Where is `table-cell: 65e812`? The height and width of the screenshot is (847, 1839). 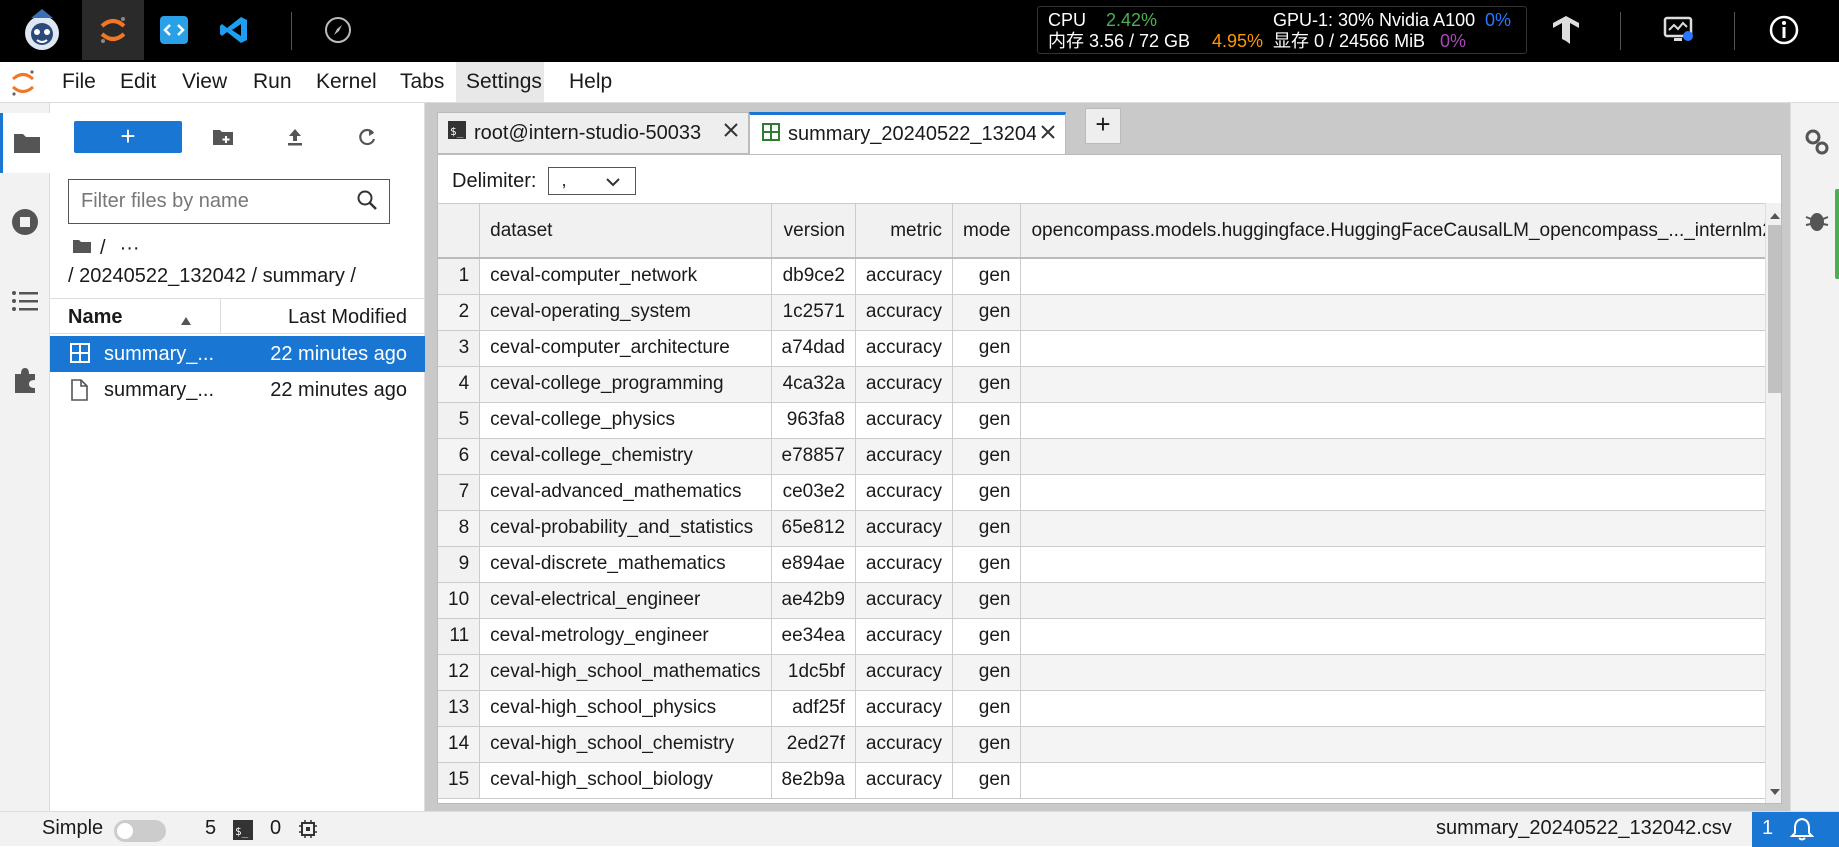
table-cell: 65e812 is located at coordinates (813, 528).